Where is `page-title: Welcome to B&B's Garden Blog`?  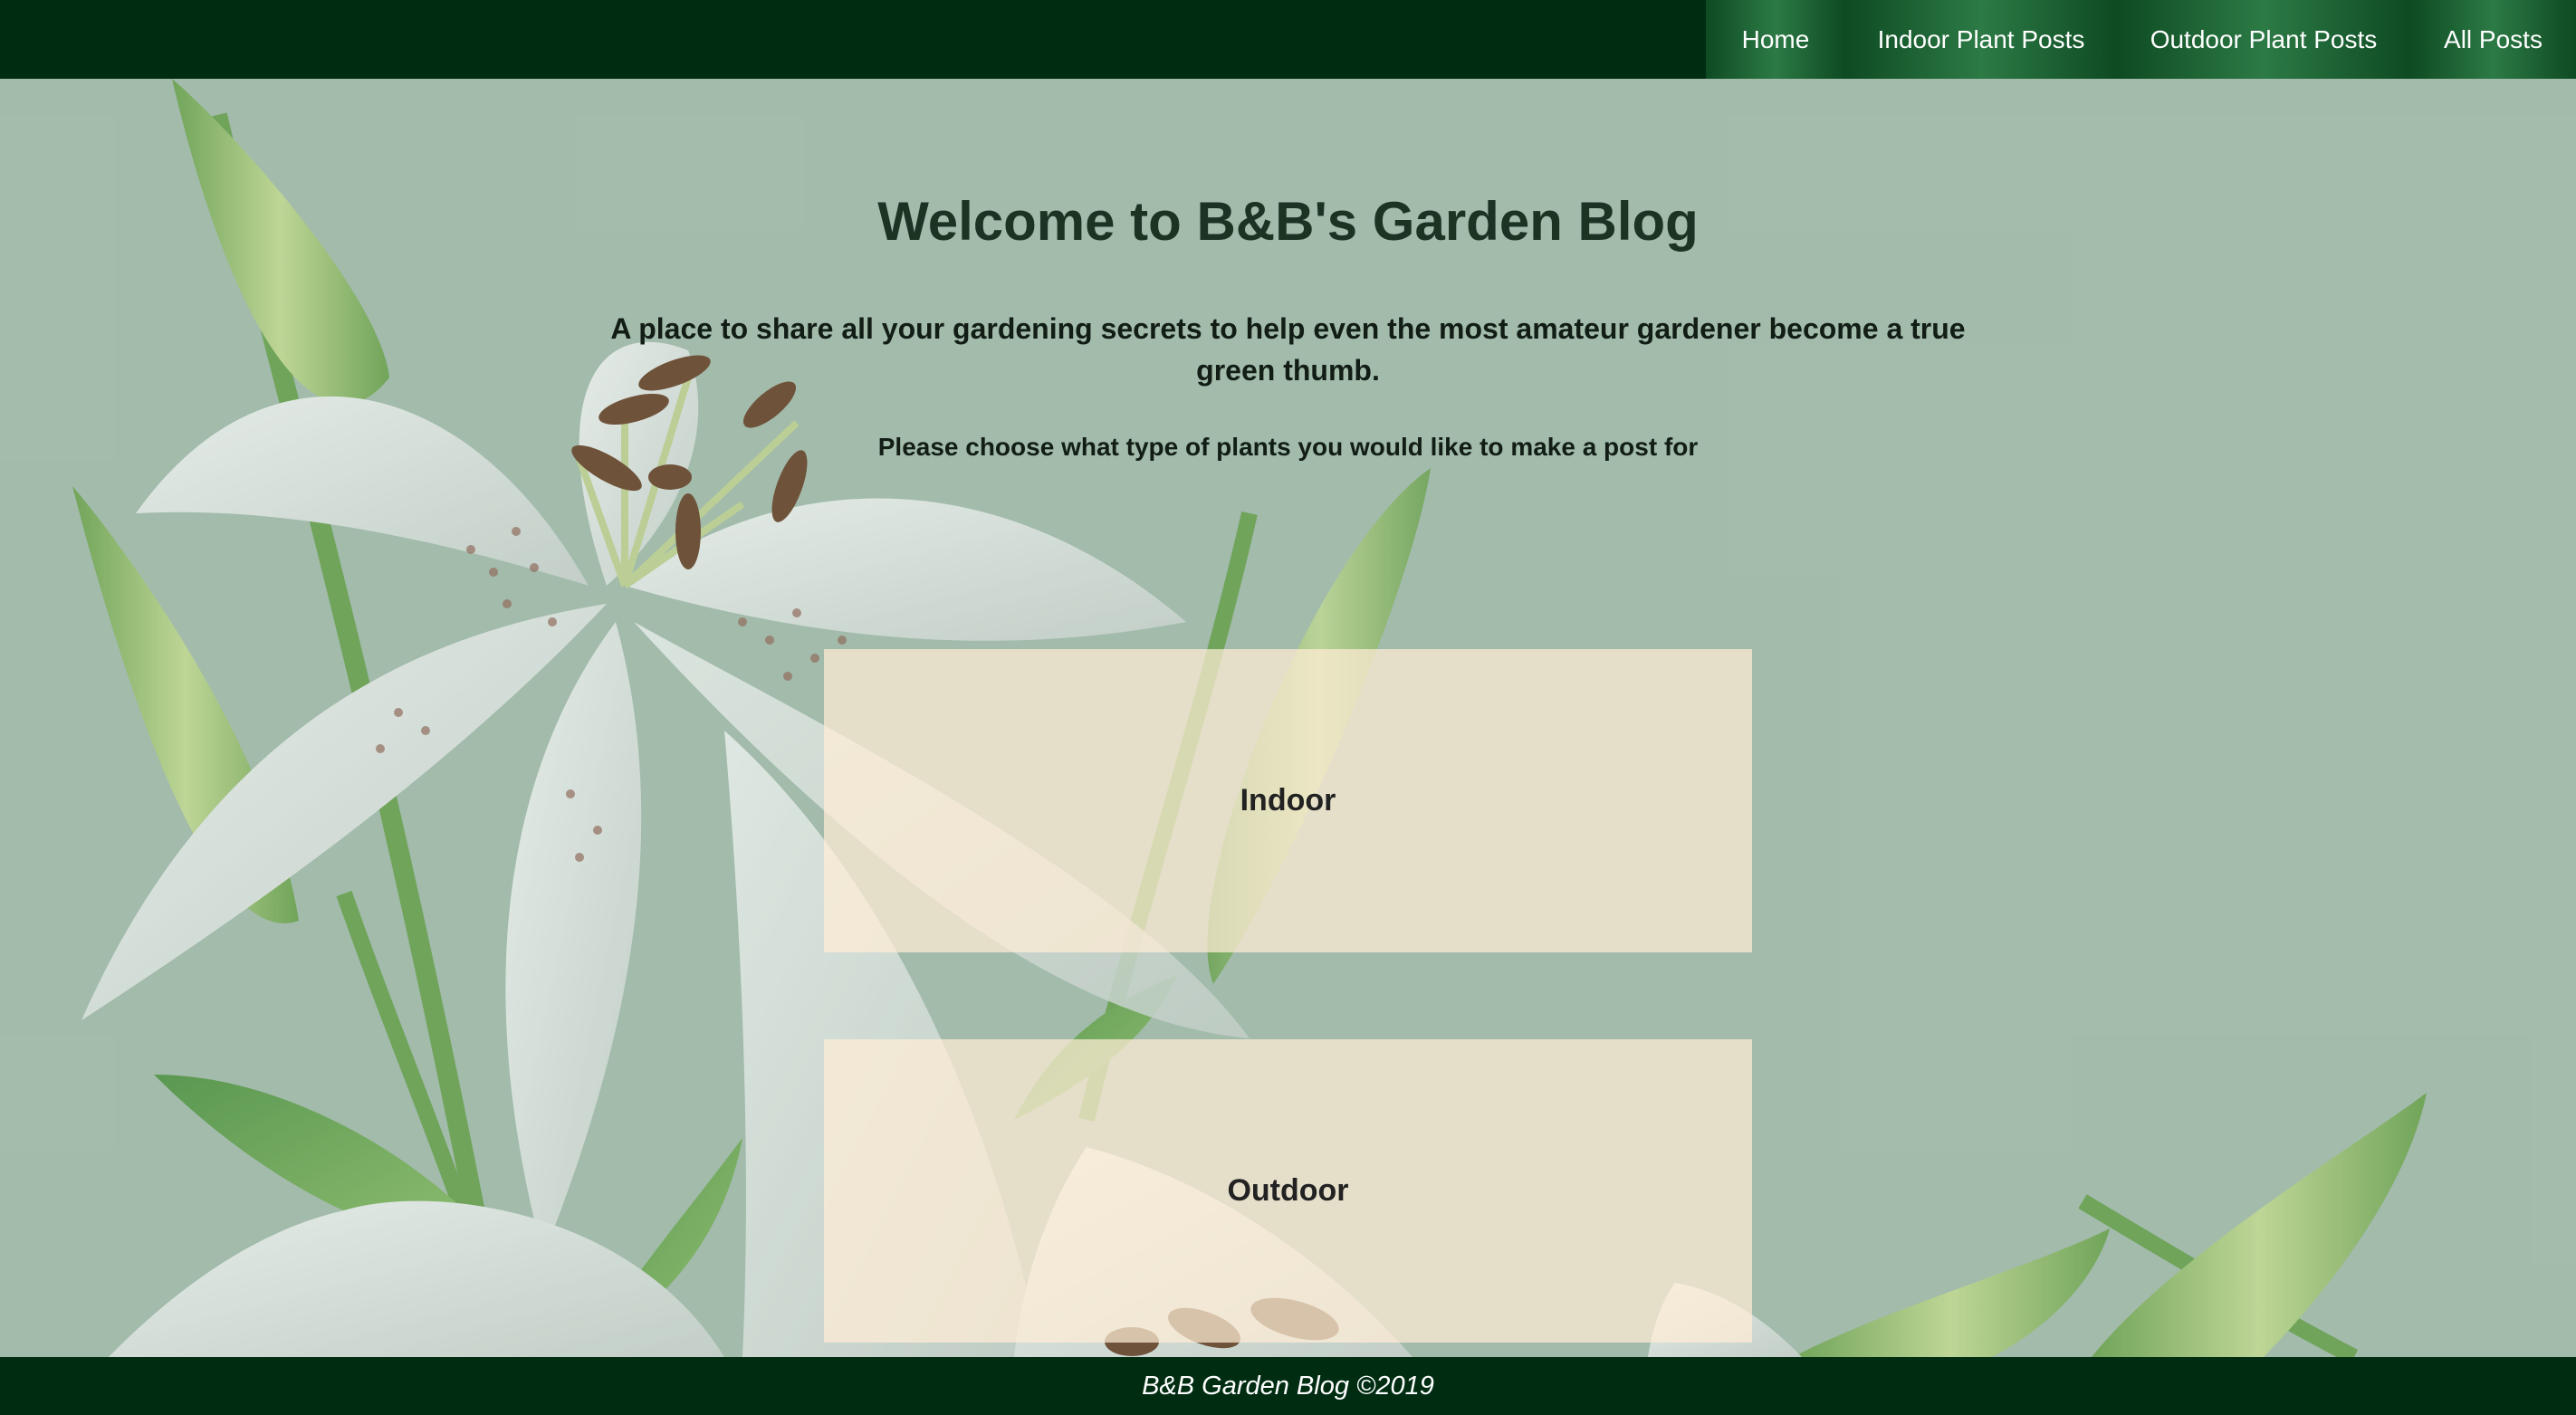 page-title: Welcome to B&B's Garden Blog is located at coordinates (1288, 221).